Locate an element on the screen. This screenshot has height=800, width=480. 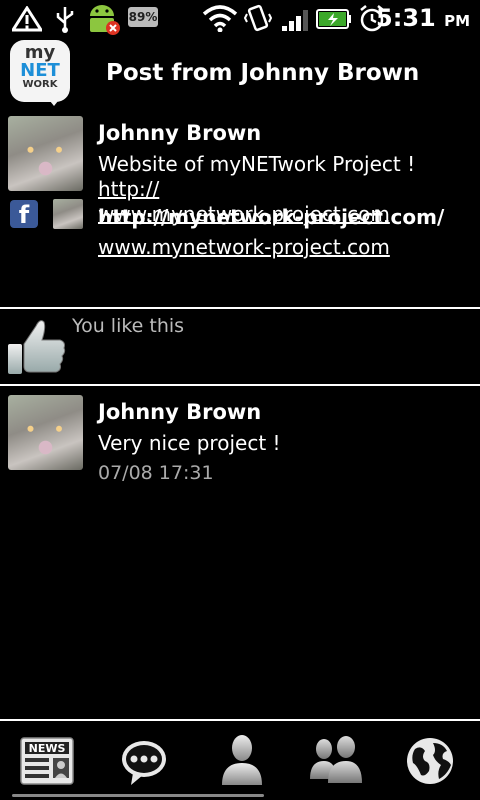
nav-friends-button is located at coordinates (336, 758).